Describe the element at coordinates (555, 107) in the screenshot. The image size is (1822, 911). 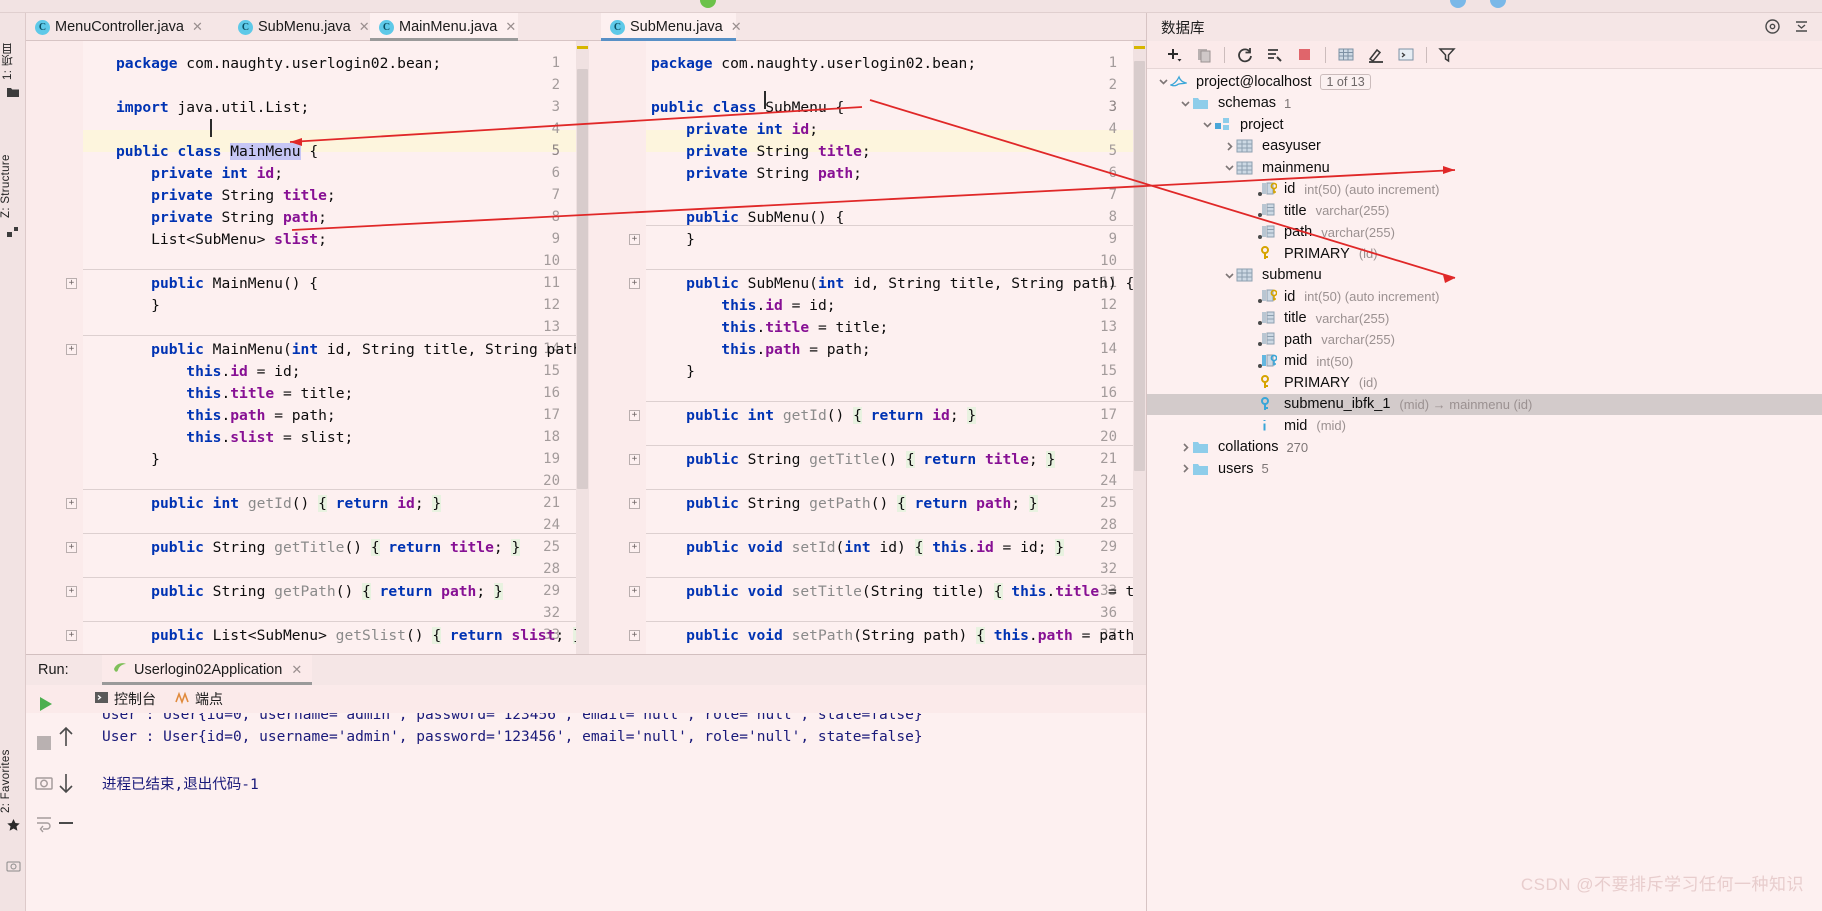
I see `line-number: 3` at that location.